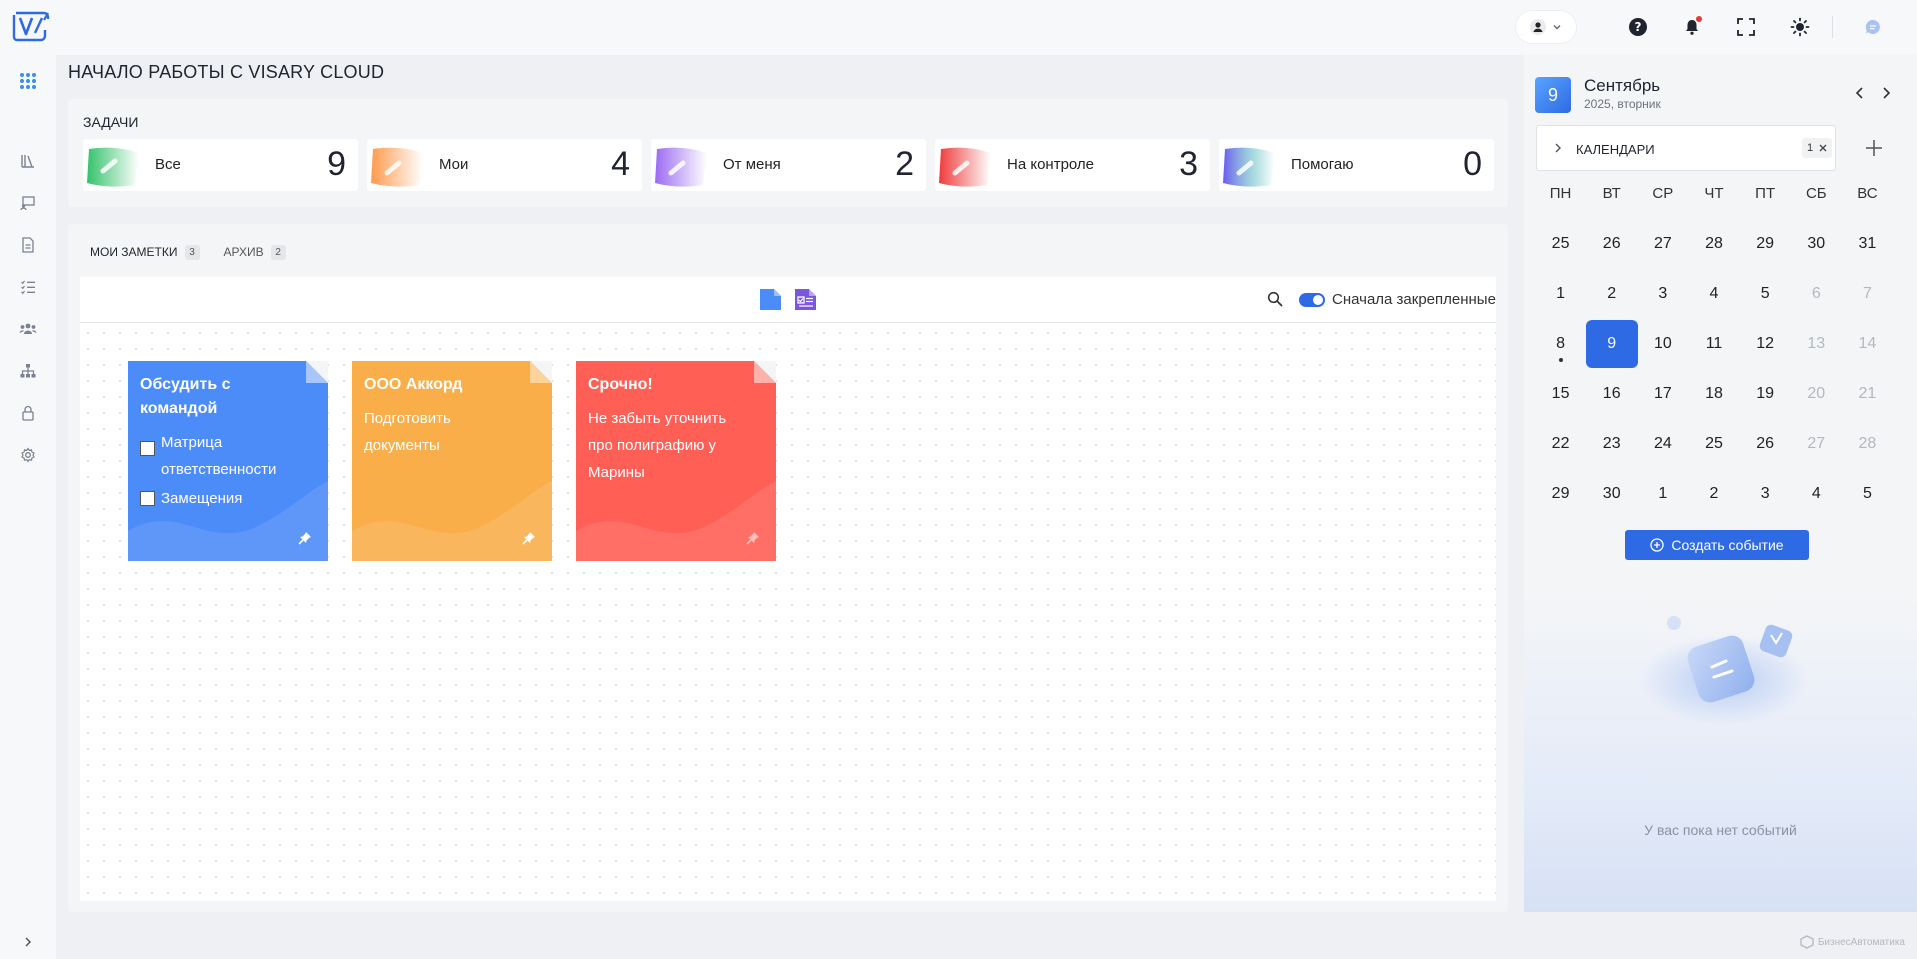 This screenshot has height=959, width=1917. What do you see at coordinates (1638, 27) in the screenshot?
I see `help-button: ?` at bounding box center [1638, 27].